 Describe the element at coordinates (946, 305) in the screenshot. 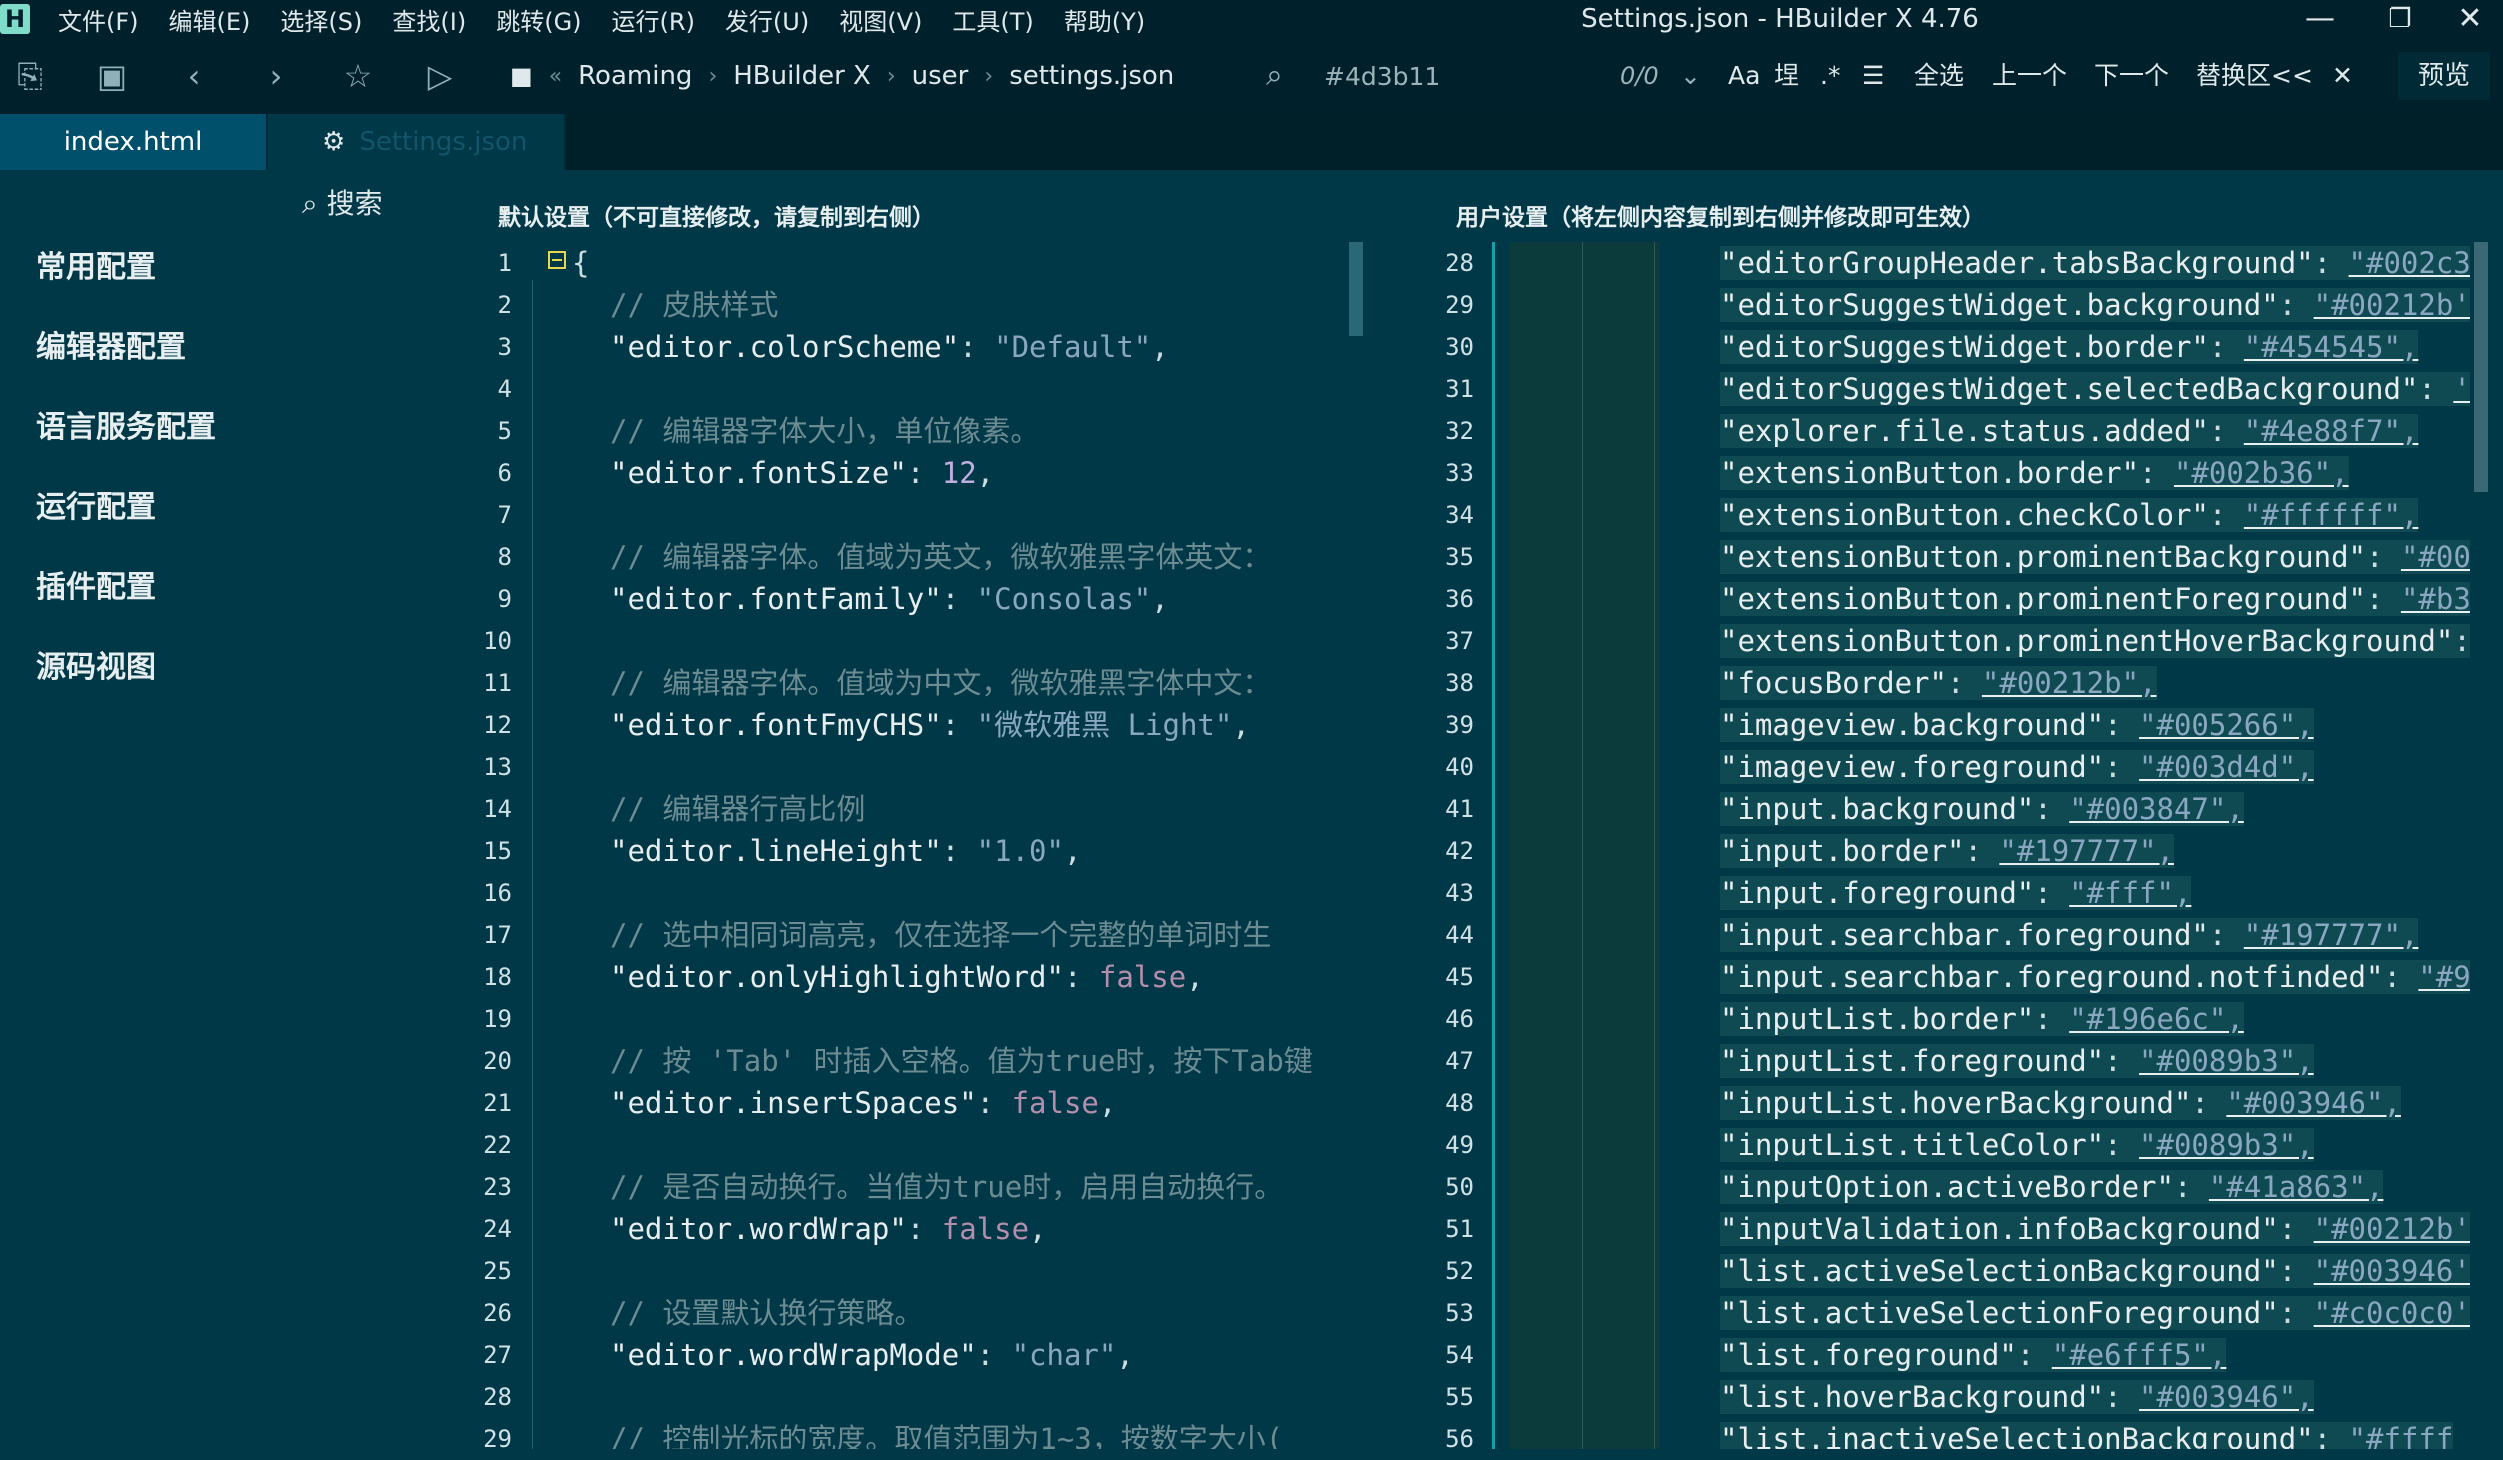

I see `code-line: // 皮肤样式` at that location.